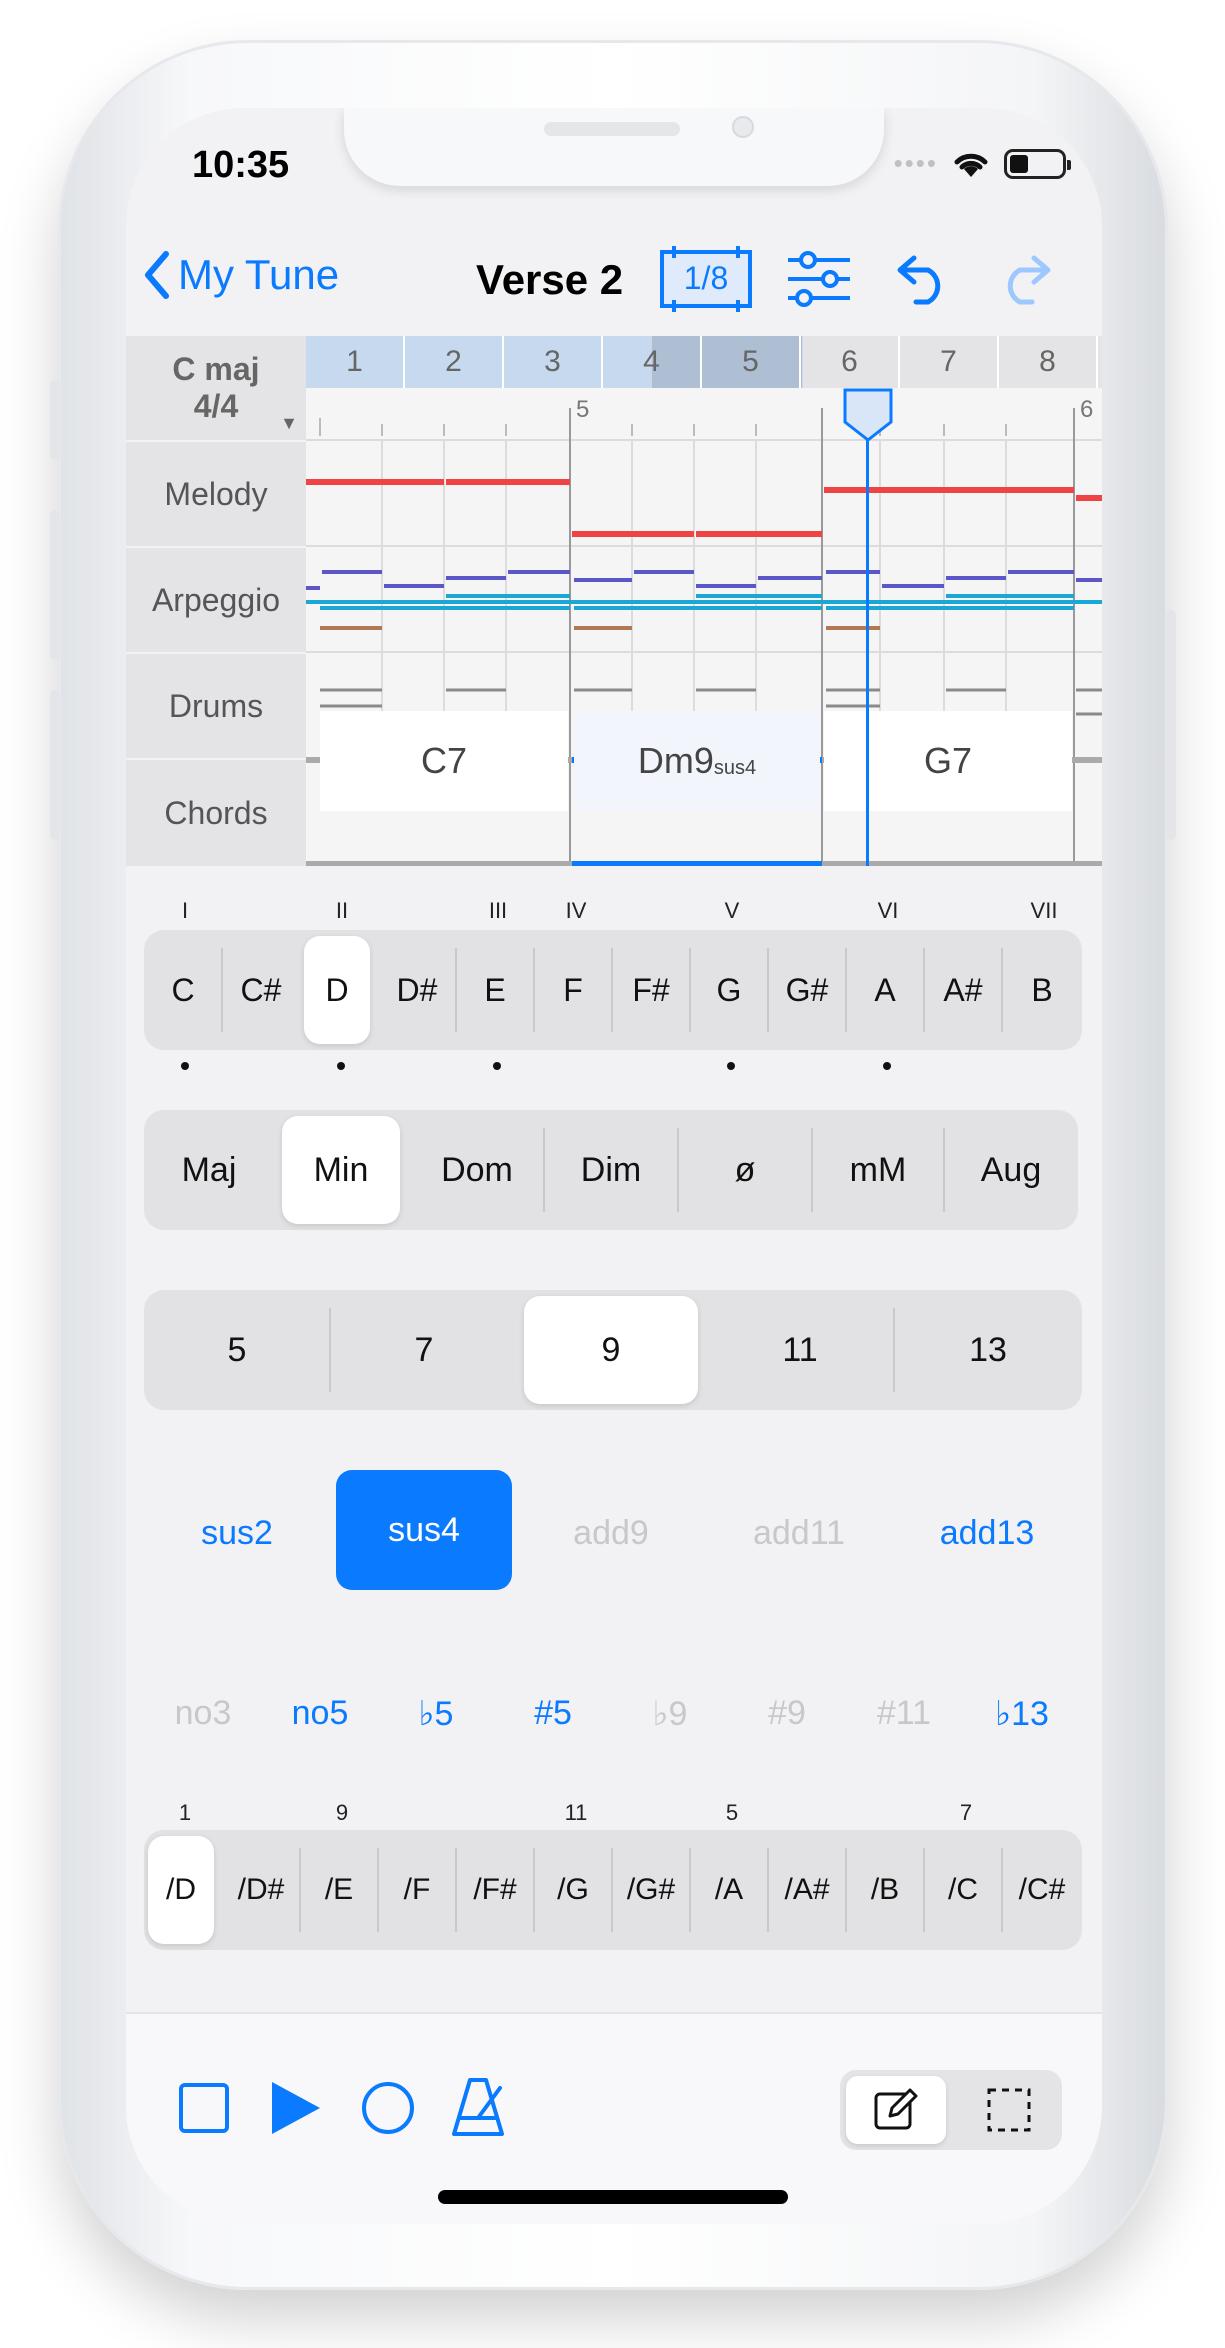  Describe the element at coordinates (611, 1170) in the screenshot. I see `quality-dim: Dim` at that location.